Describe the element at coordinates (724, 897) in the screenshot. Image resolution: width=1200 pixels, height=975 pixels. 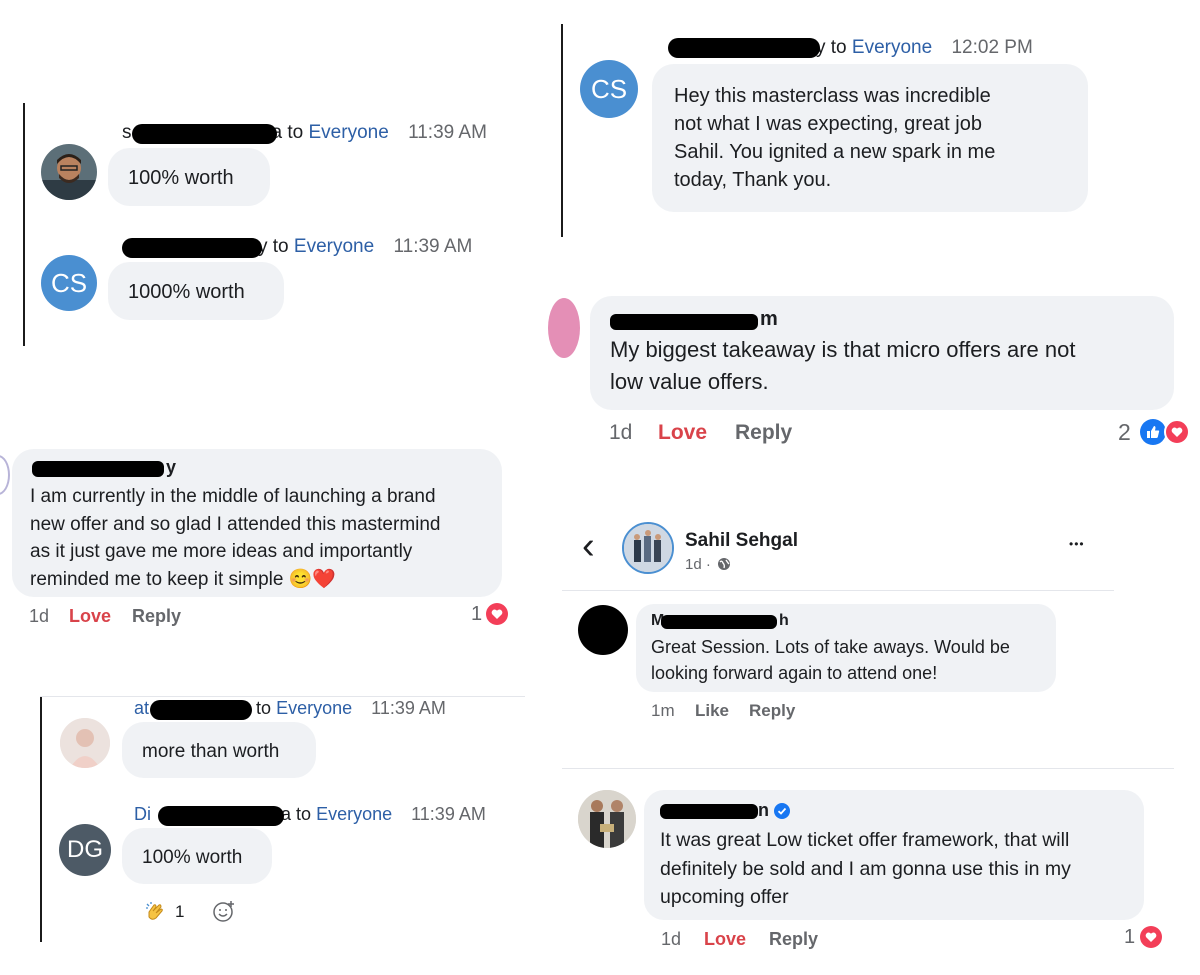
I see `comment-text-line: upcoming offer` at that location.